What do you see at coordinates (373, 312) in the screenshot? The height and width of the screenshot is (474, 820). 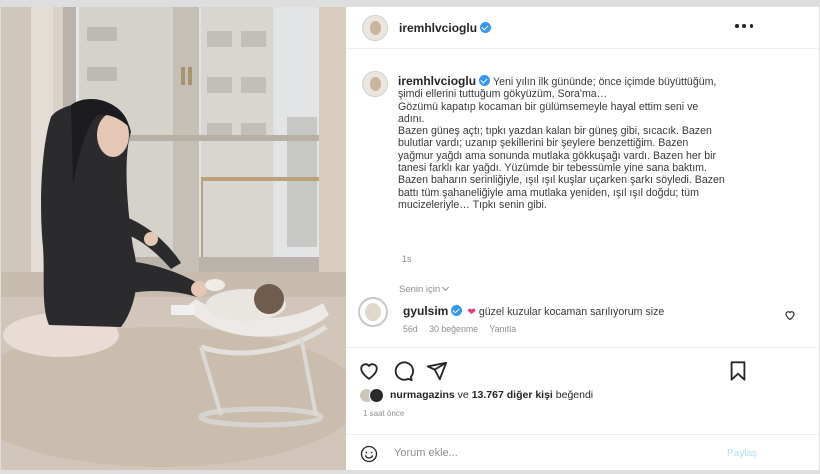 I see `commenter-avatar` at bounding box center [373, 312].